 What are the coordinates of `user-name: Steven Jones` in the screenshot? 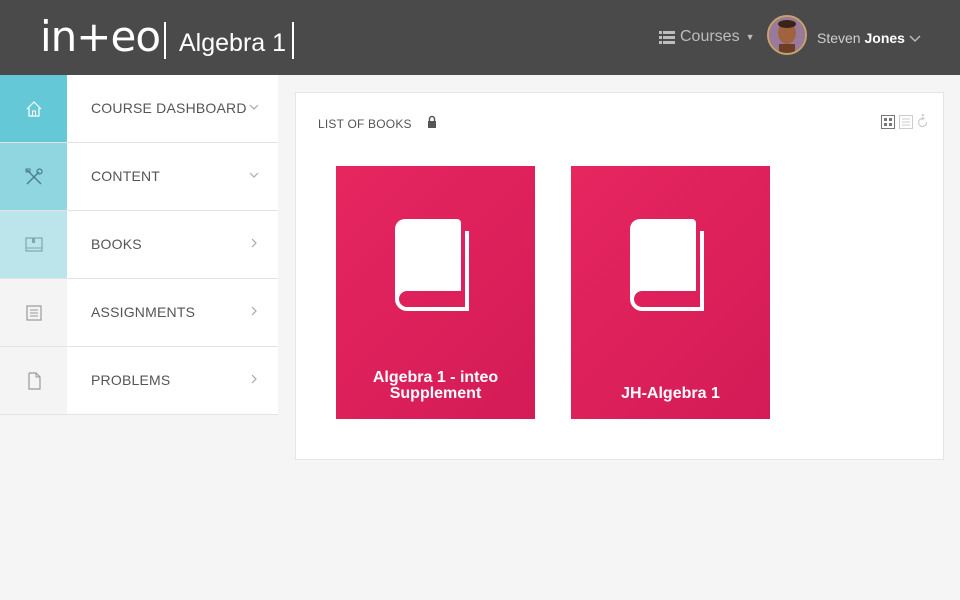 It's located at (861, 38).